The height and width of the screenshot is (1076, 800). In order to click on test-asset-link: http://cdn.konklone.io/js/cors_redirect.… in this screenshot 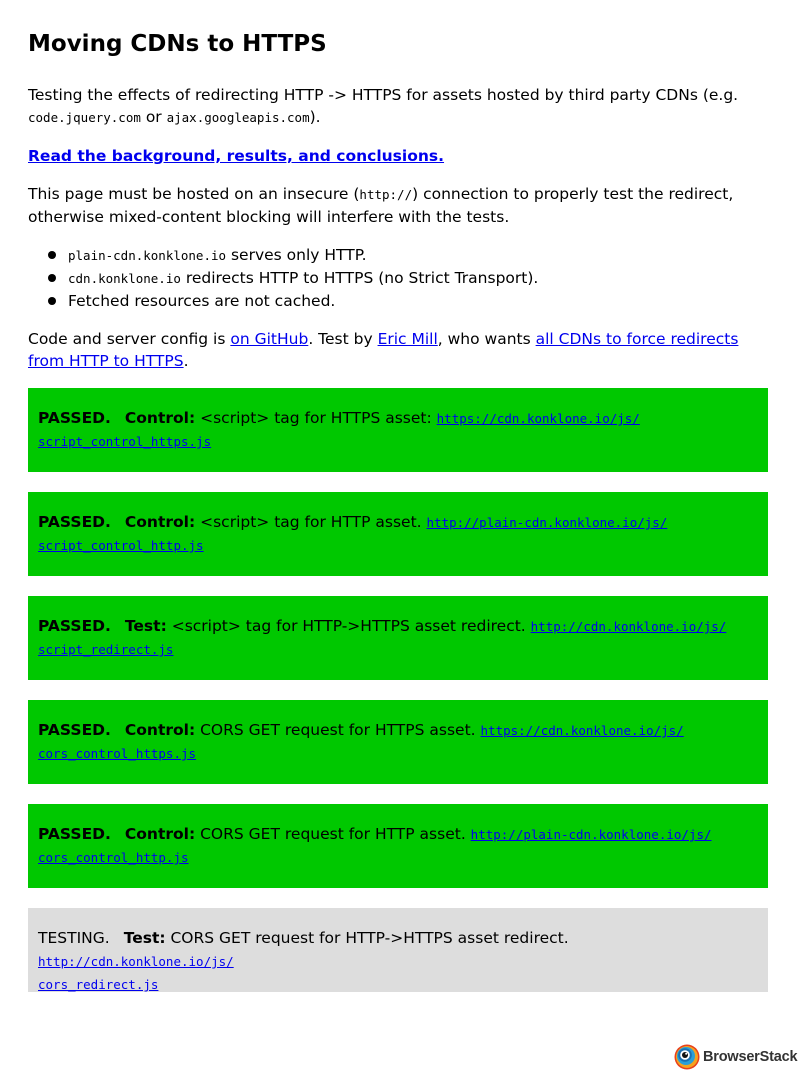, I will do `click(136, 973)`.